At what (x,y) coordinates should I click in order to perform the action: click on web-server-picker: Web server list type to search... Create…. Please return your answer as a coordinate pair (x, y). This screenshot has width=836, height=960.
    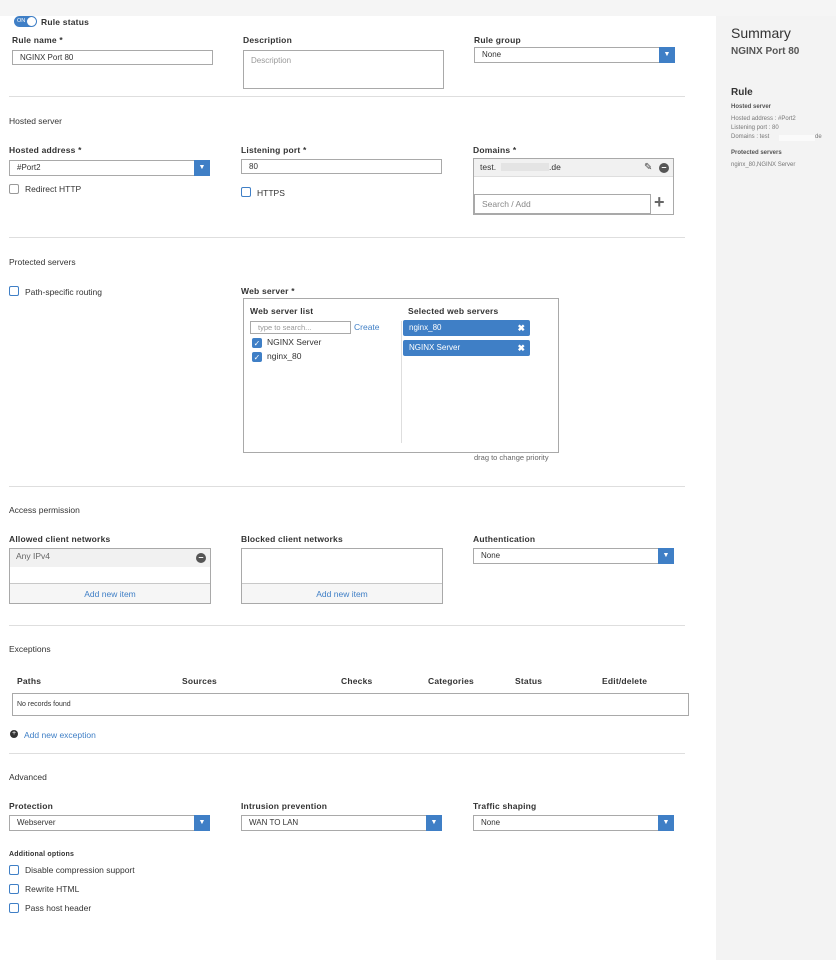
    Looking at the image, I should click on (401, 375).